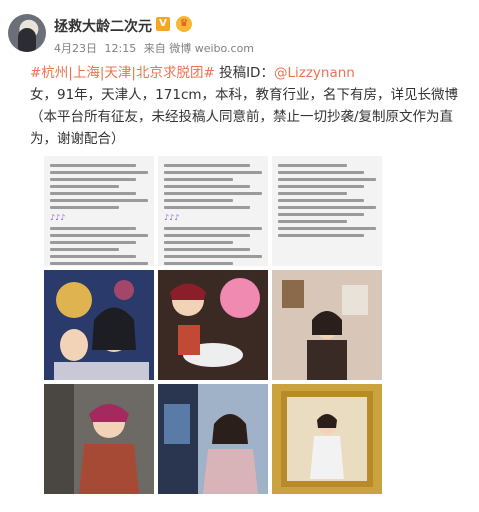 The image size is (479, 512). What do you see at coordinates (246, 73) in the screenshot?
I see `contributor-label: 投稿ID：` at bounding box center [246, 73].